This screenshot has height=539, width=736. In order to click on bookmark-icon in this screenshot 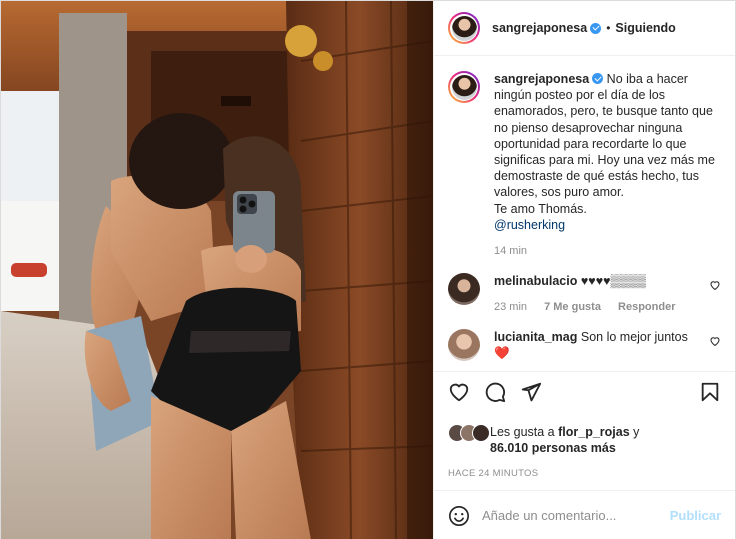, I will do `click(710, 392)`.